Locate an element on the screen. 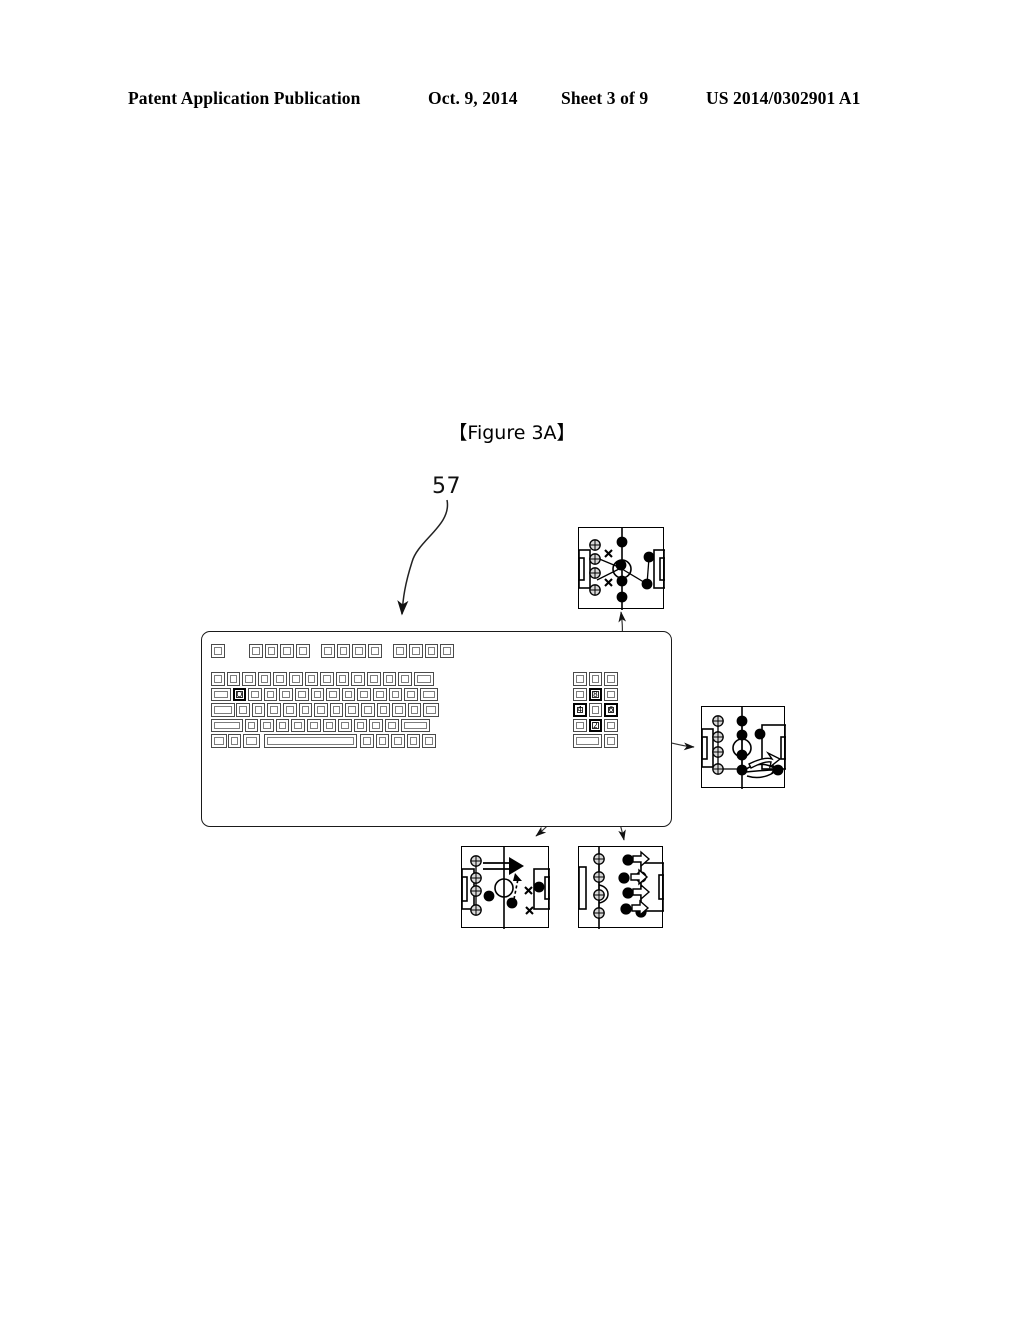 The width and height of the screenshot is (1024, 1320). key-numpad-4: 4 is located at coordinates (580, 710).